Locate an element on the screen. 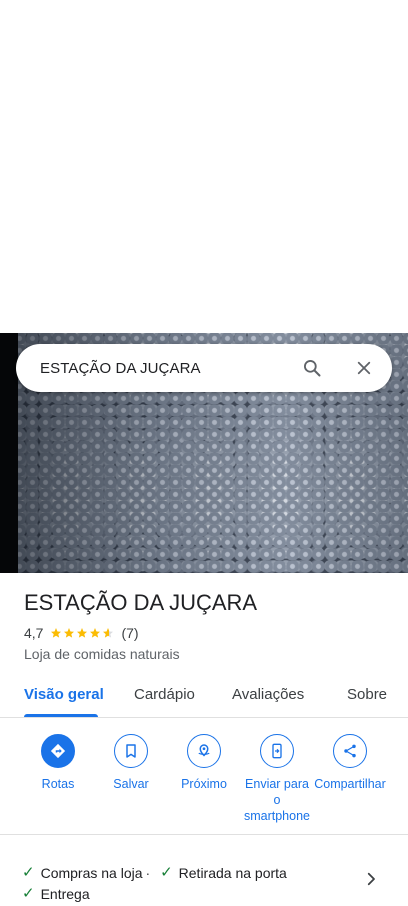 The width and height of the screenshot is (408, 906). place-category: Loja de comidas naturais is located at coordinates (102, 654).